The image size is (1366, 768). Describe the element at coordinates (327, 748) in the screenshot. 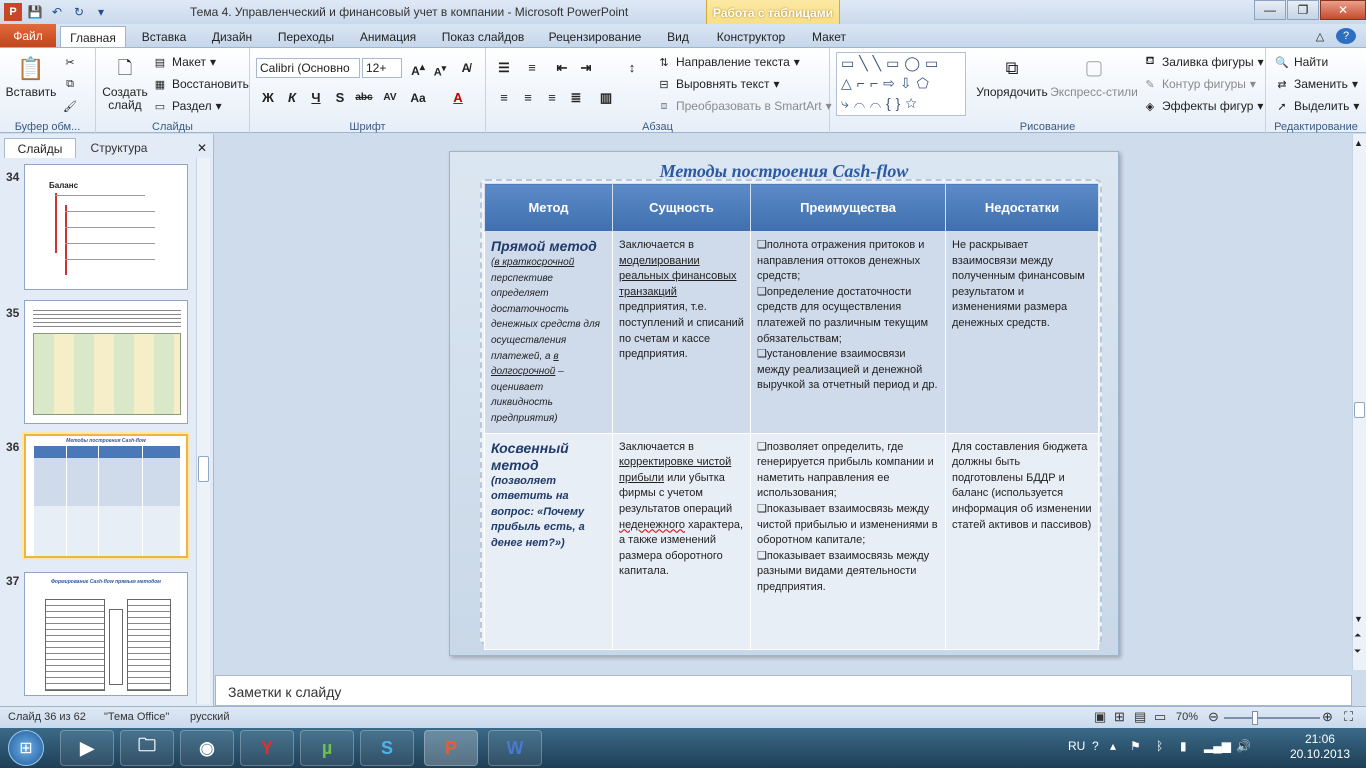

I see `utorrent-icon: µ` at that location.